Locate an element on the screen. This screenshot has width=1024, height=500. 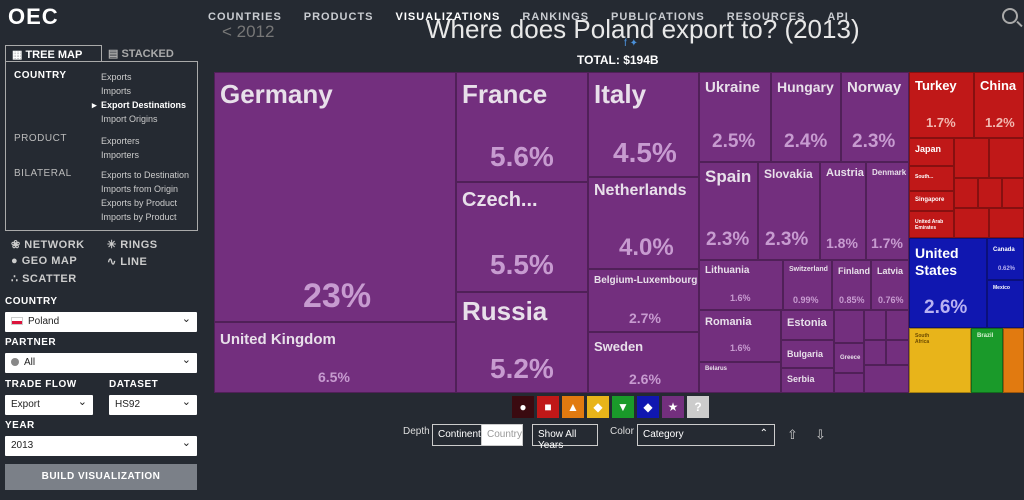
treemap-cell: Serbia is located at coordinates (807, 380).